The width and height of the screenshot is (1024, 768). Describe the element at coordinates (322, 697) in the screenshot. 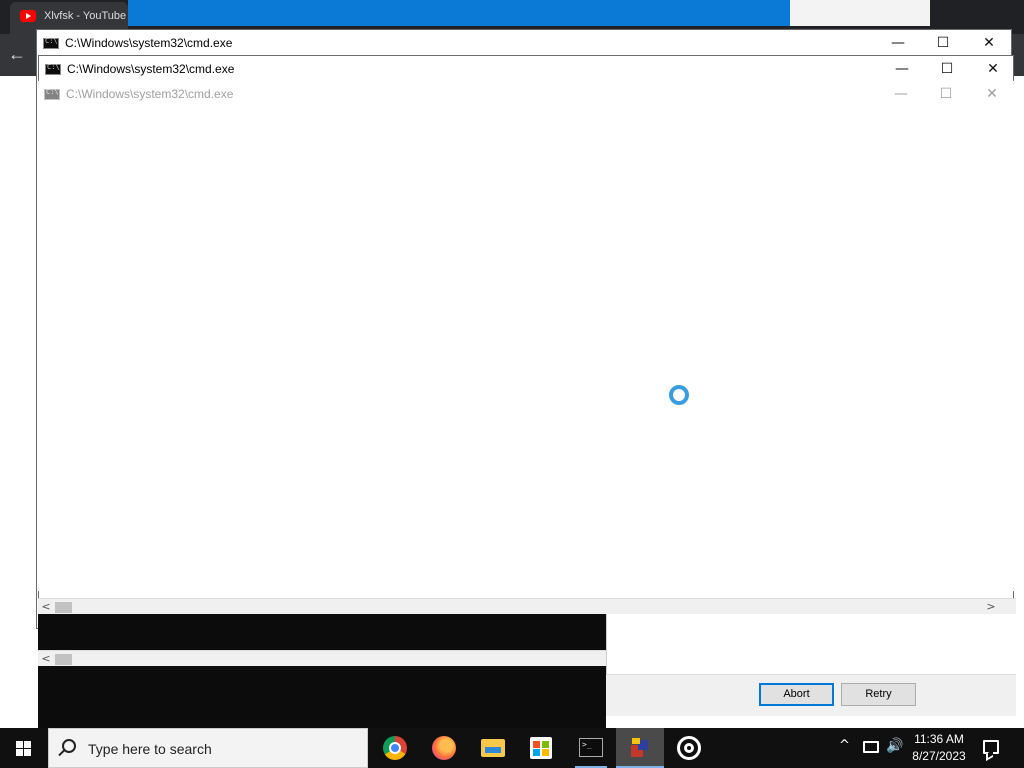

I see `console-output-area-lower` at that location.